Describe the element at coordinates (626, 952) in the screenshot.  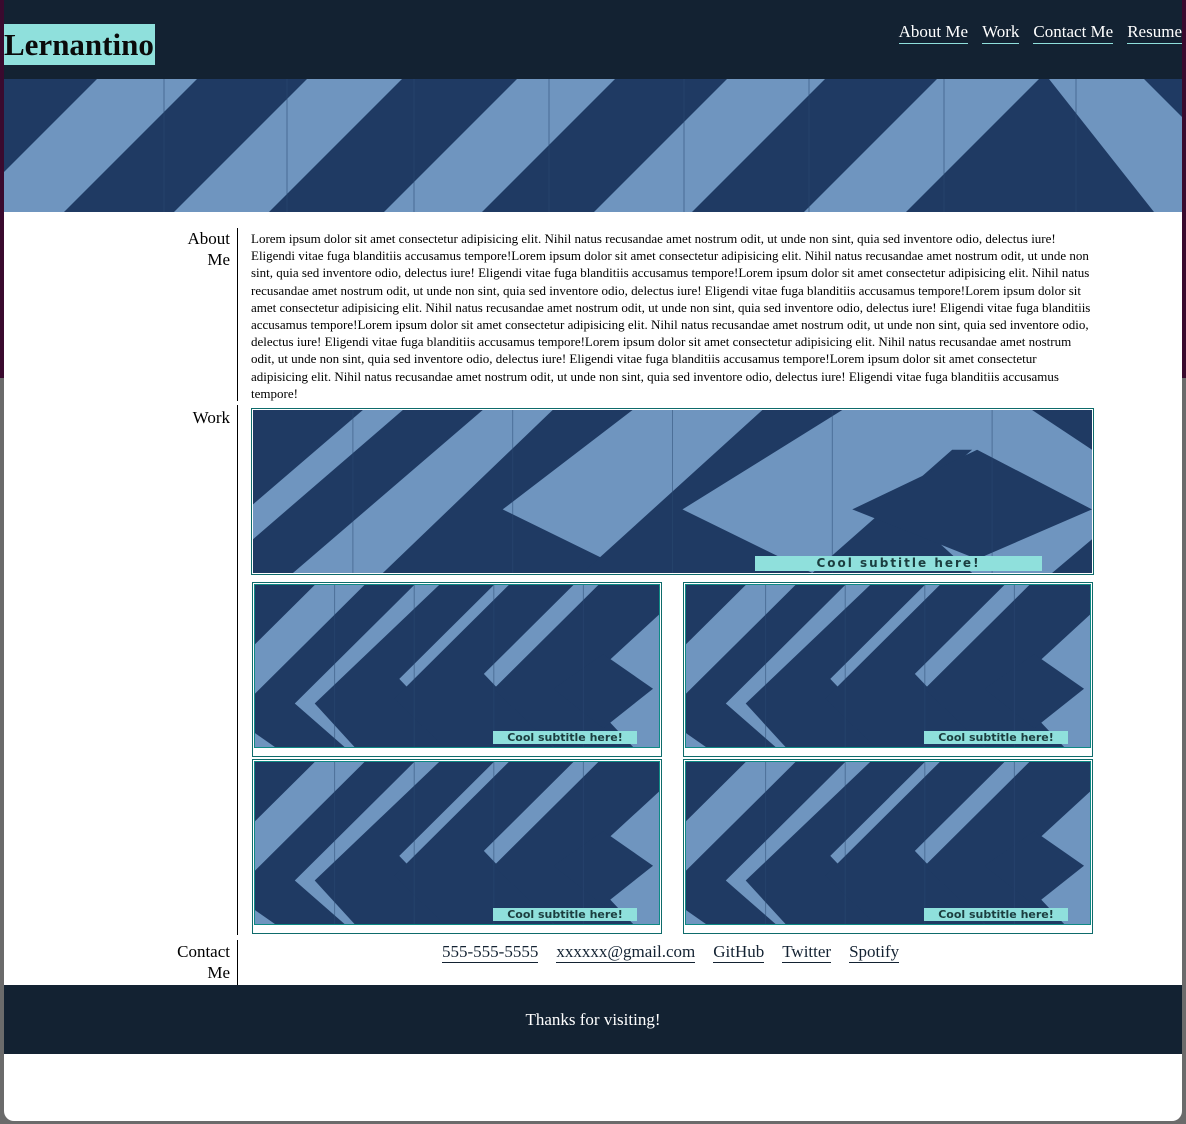
I see `contact-link-email: xxxxxx@gmail.com` at that location.